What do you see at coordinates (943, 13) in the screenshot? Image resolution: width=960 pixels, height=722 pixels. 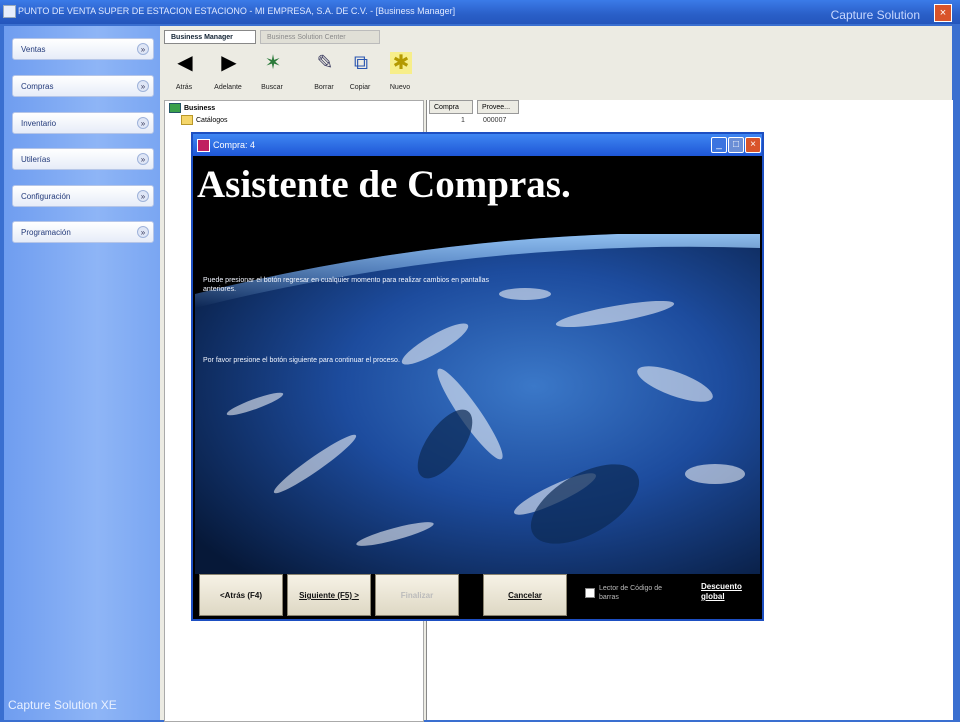 I see `window-close-button: ×` at bounding box center [943, 13].